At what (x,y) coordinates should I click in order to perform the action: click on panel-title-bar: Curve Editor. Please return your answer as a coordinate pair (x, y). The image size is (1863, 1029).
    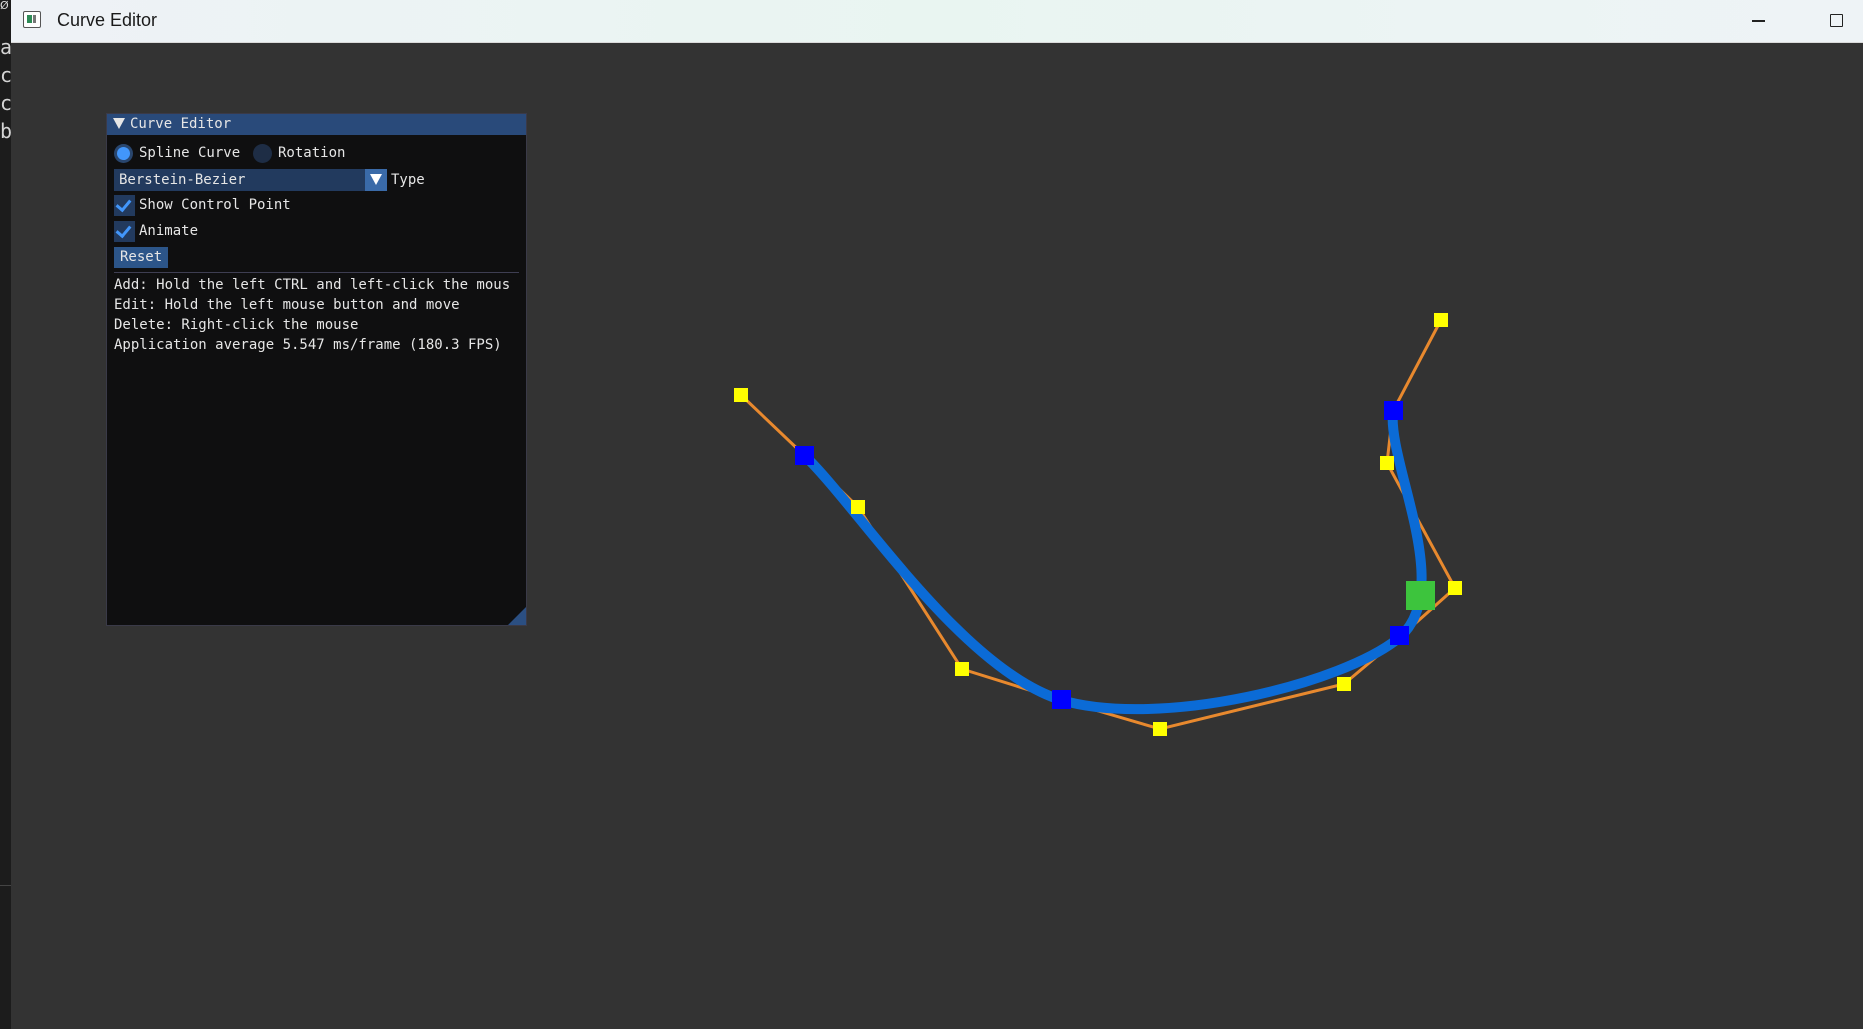
    Looking at the image, I should click on (316, 124).